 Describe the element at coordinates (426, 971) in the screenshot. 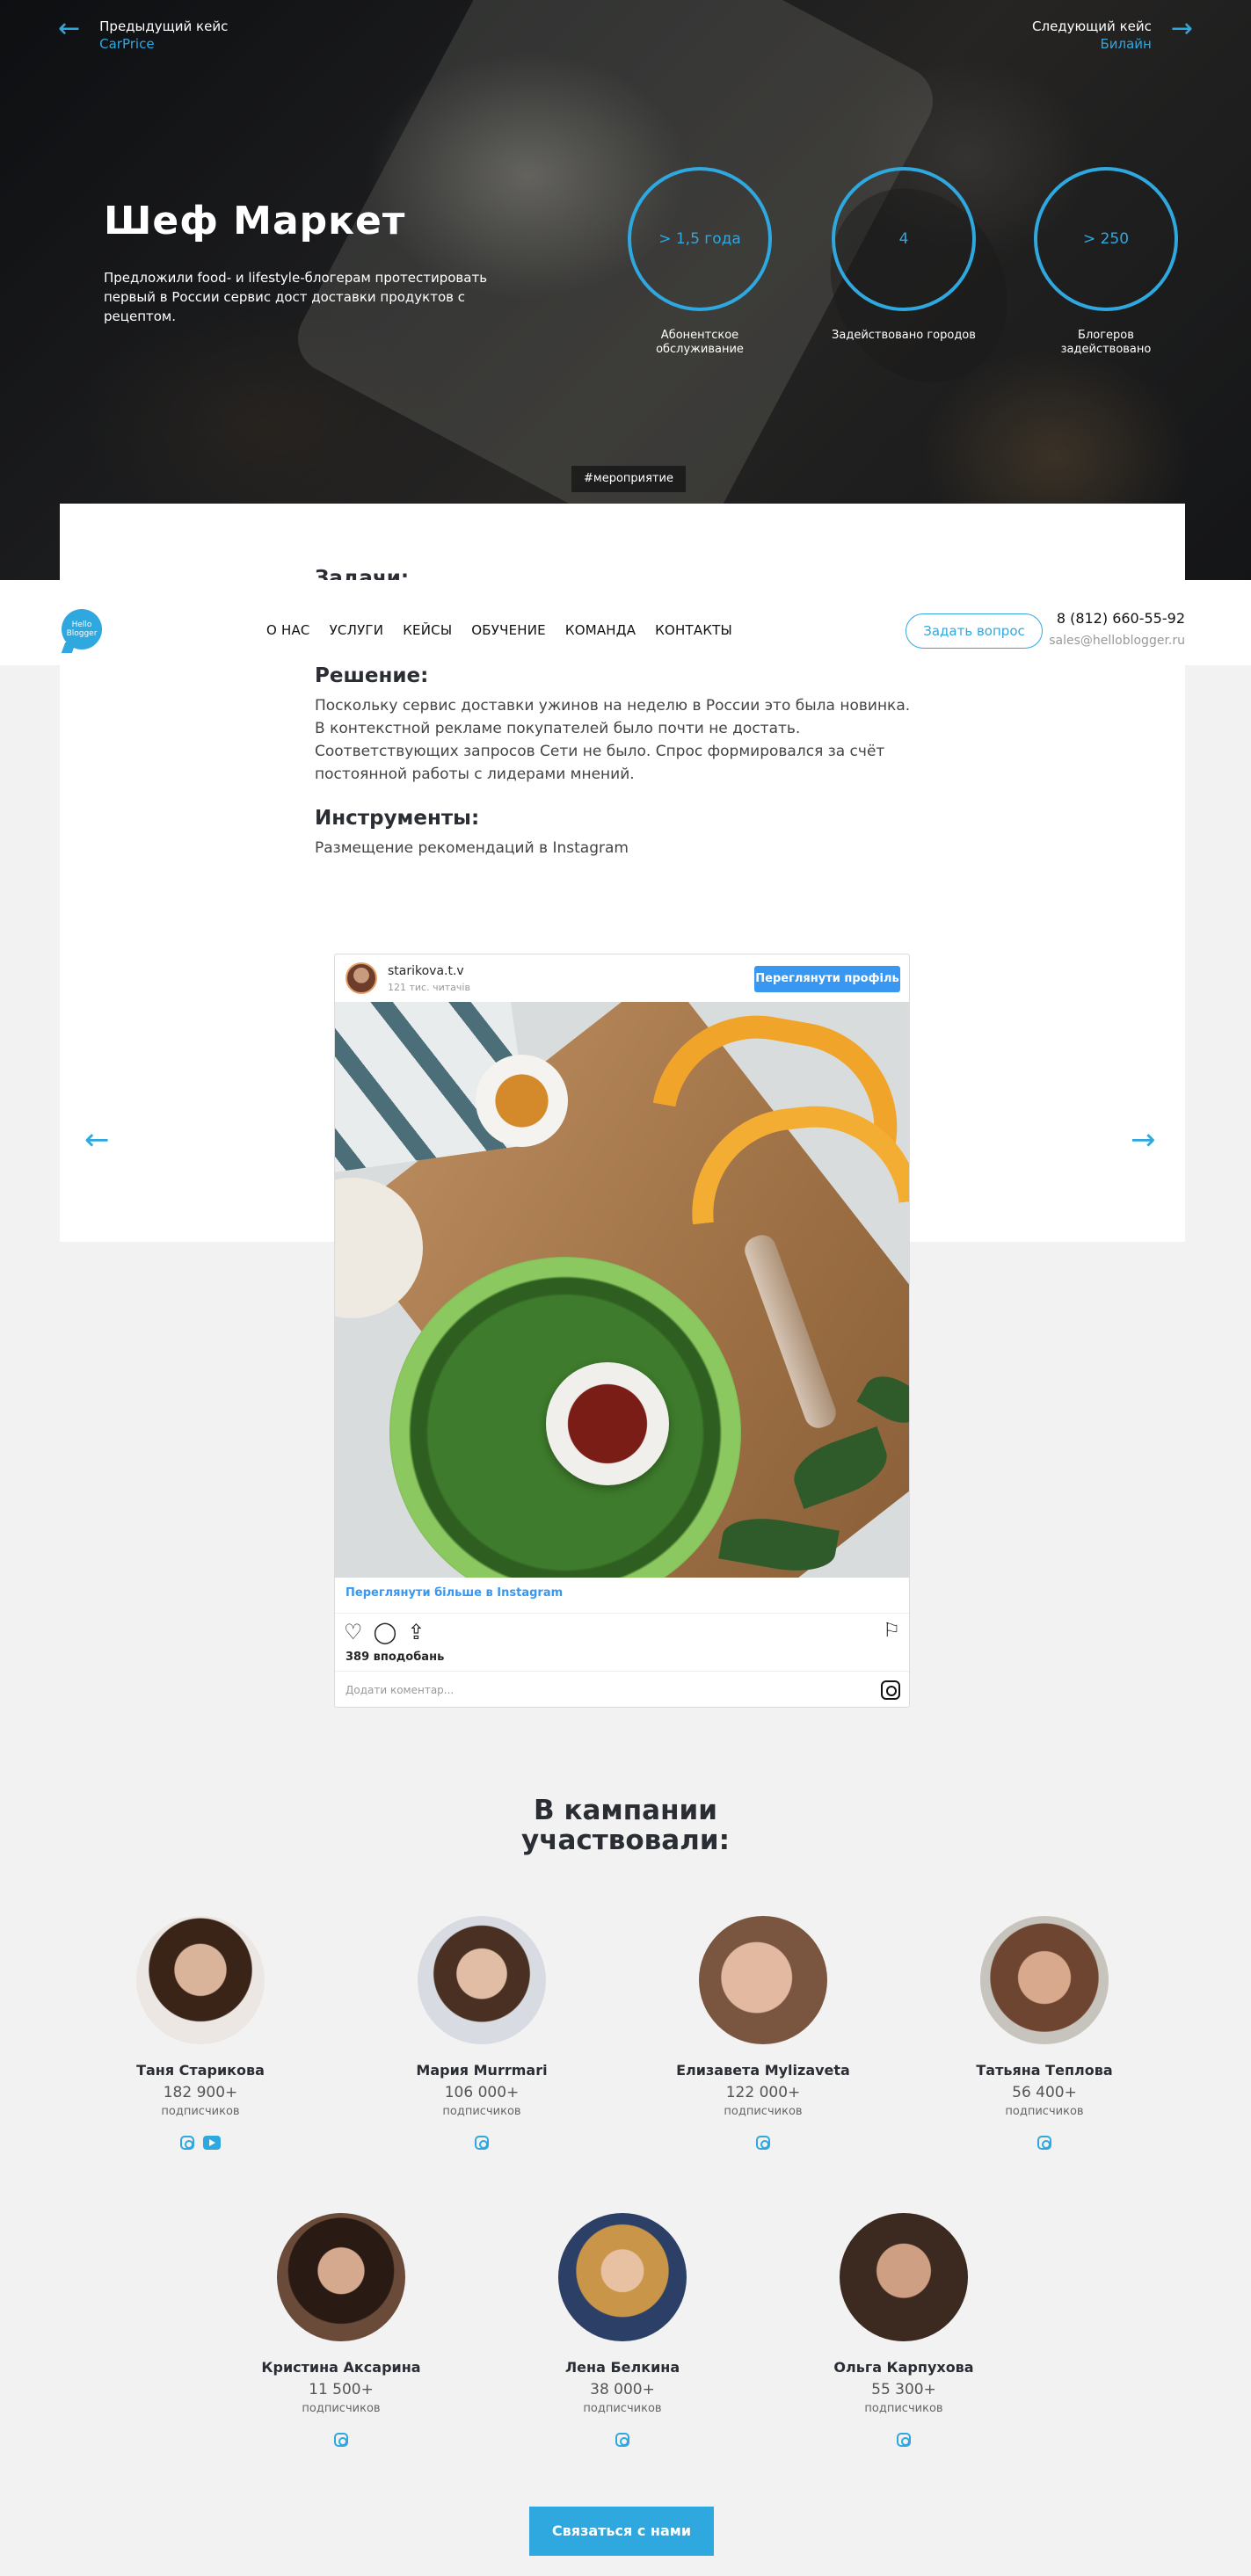

I see `instagram-username: starikova.t.v` at that location.